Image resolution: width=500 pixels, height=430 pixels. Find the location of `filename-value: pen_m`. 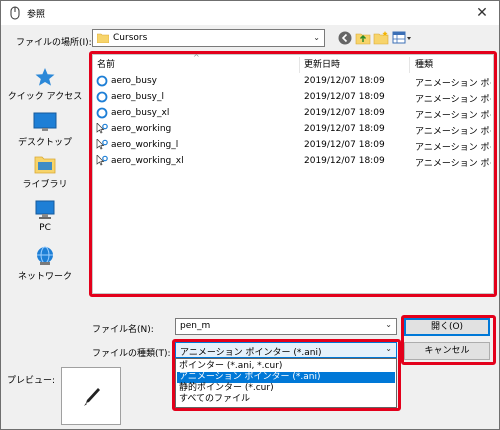

filename-value: pen_m is located at coordinates (195, 326).